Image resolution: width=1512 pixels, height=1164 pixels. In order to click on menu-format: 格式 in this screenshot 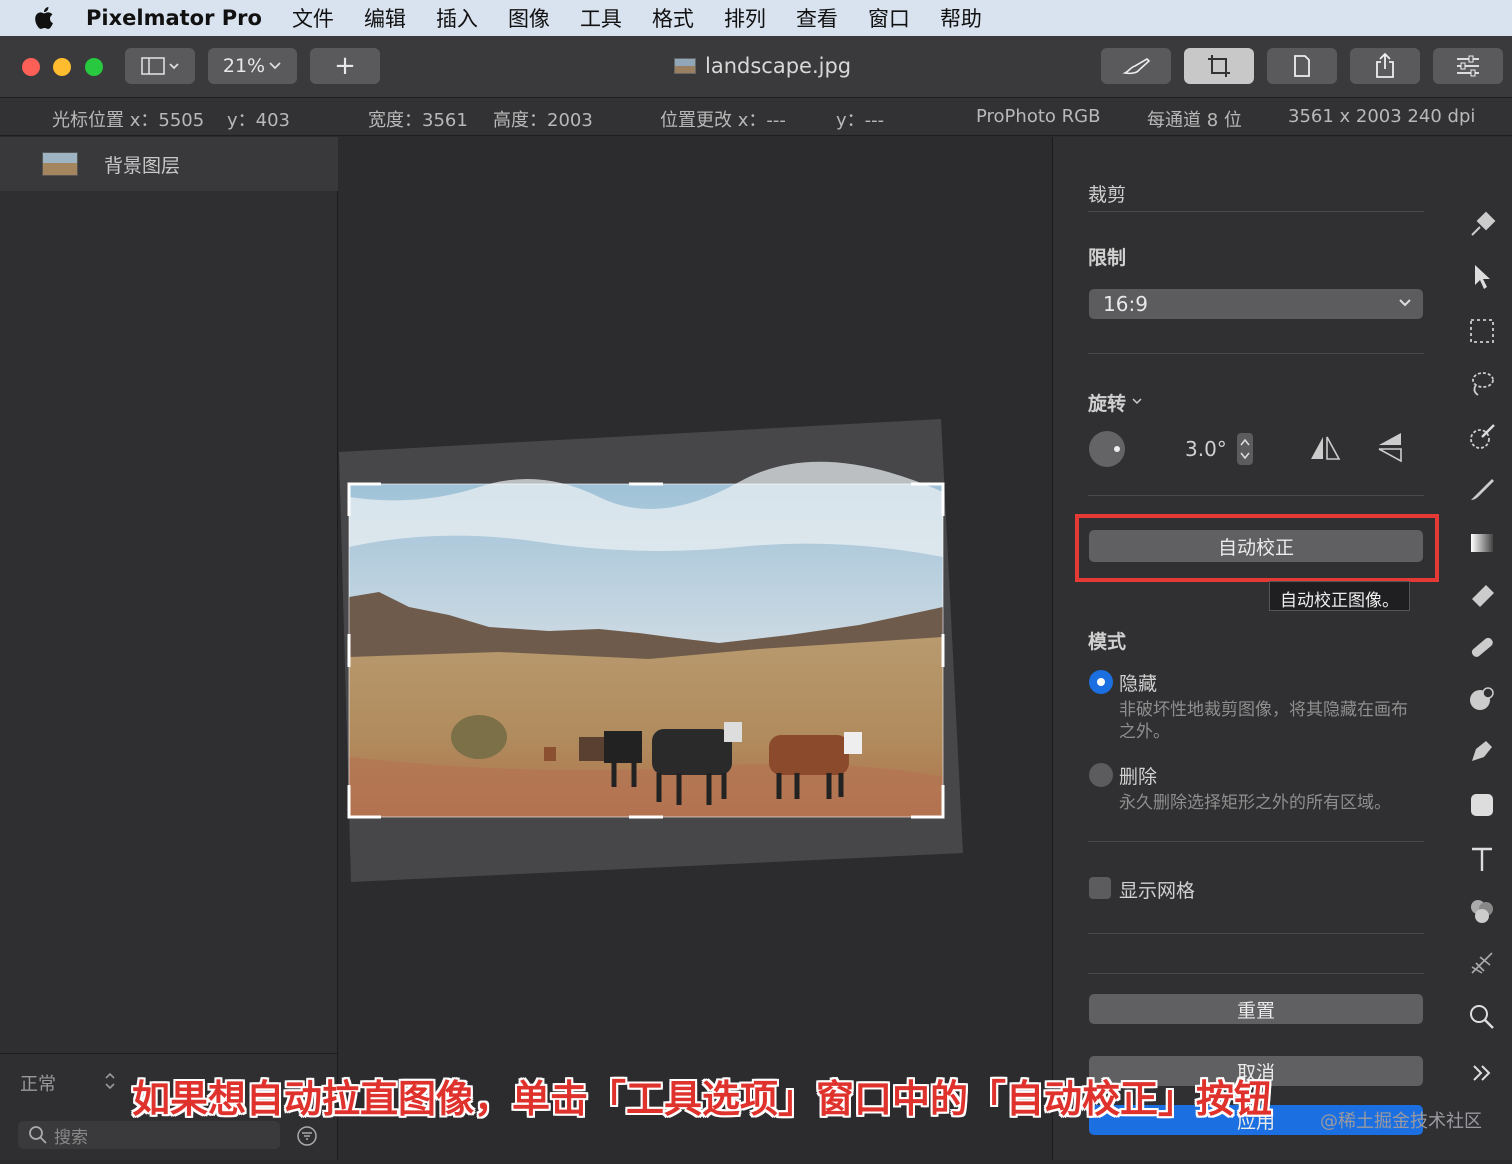, I will do `click(673, 18)`.